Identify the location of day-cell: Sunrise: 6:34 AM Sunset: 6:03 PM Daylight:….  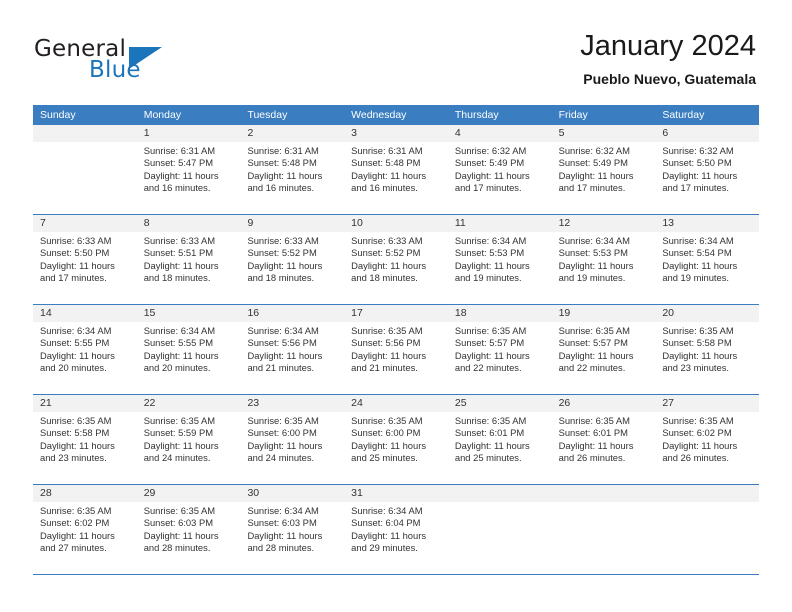
(292, 538).